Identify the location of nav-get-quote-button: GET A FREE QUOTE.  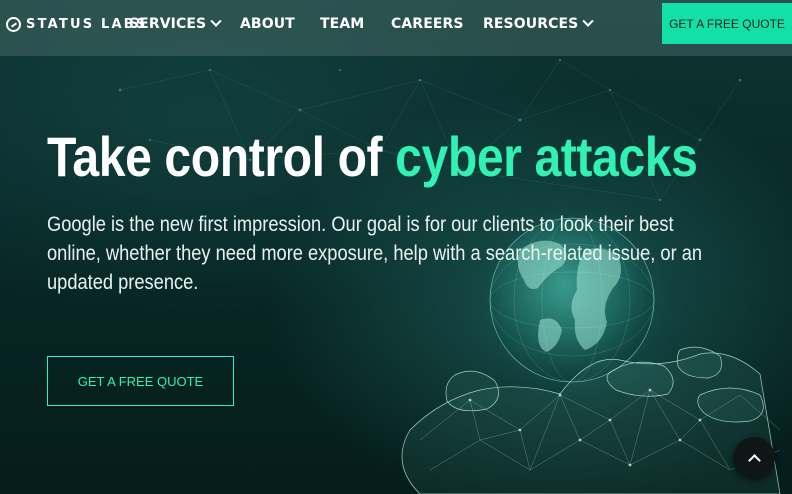
(727, 23).